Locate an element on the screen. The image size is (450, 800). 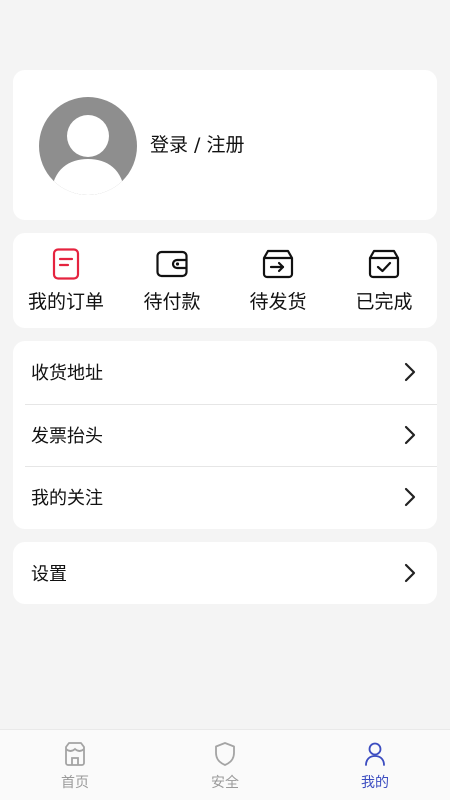
shield-icon is located at coordinates (225, 754).